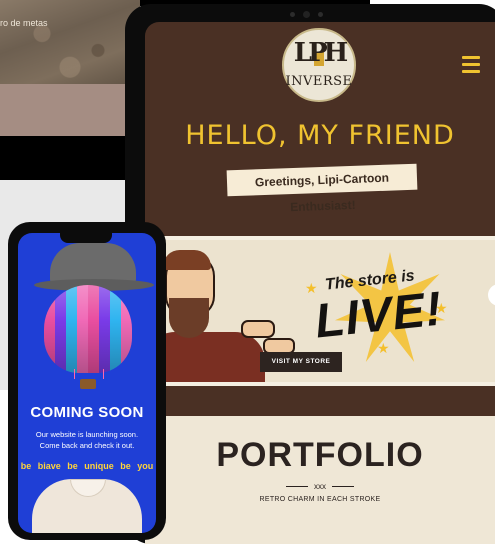  Describe the element at coordinates (70, 110) in the screenshot. I see `background-band` at that location.